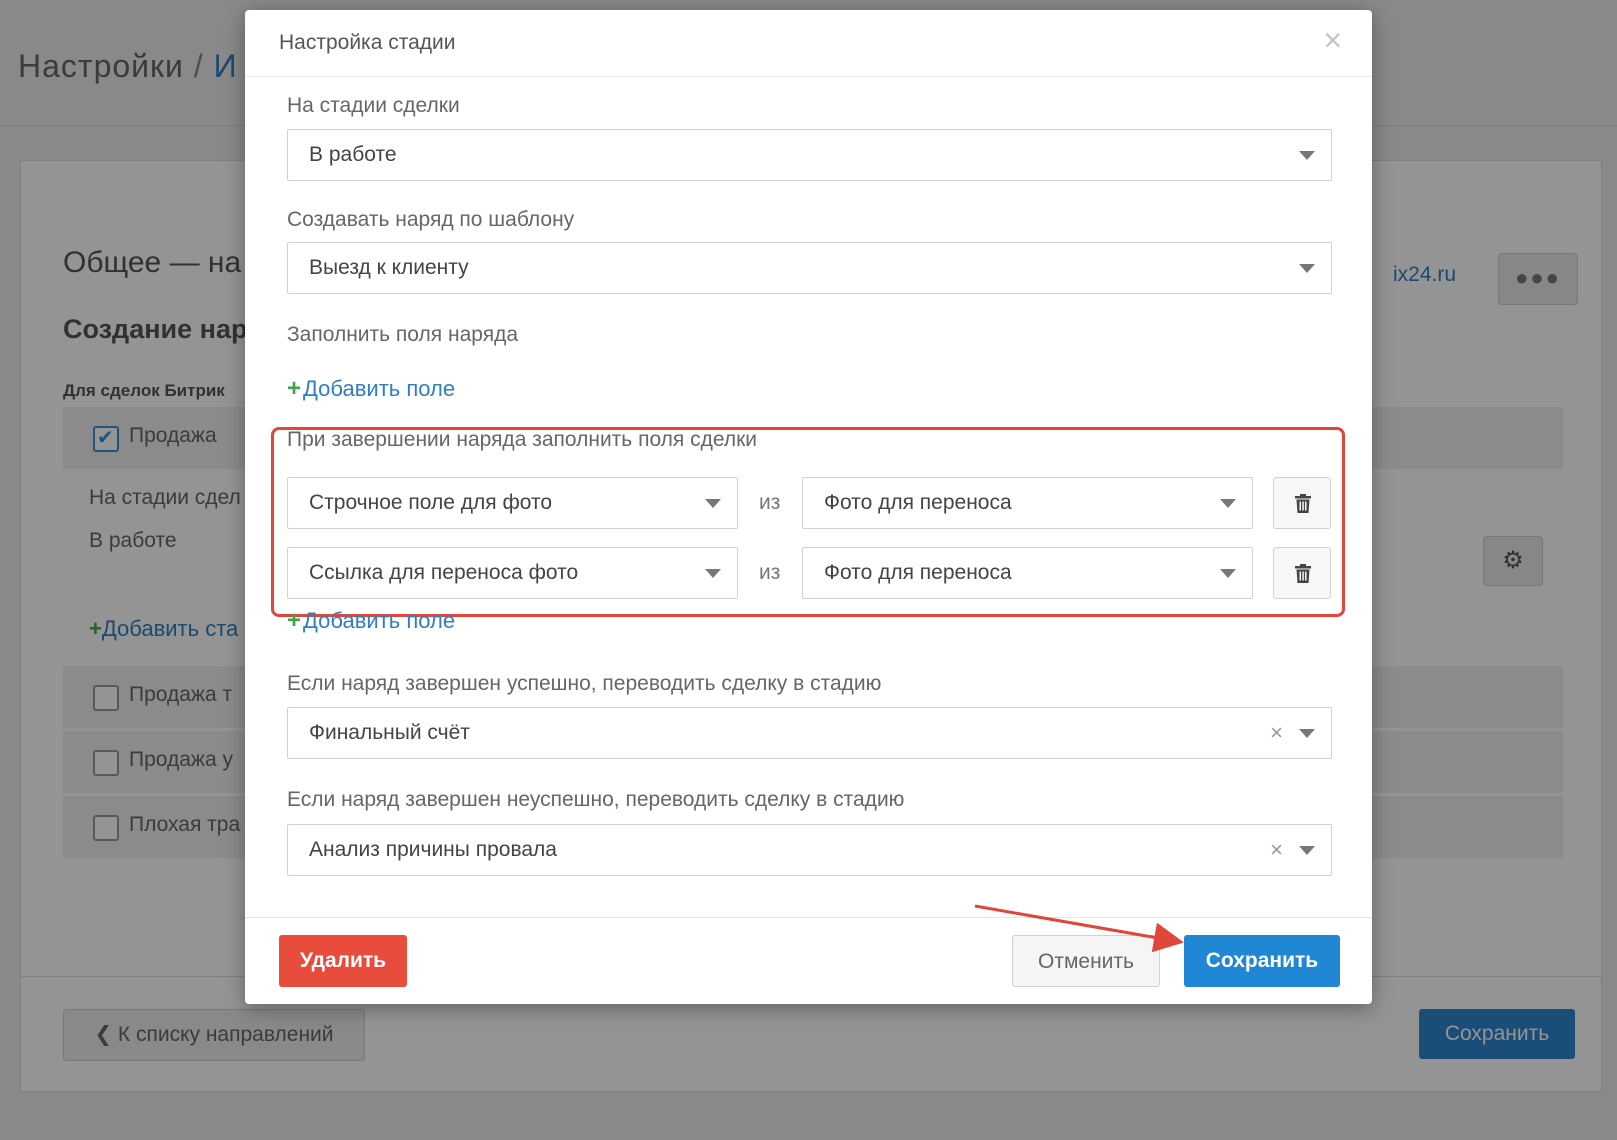 The width and height of the screenshot is (1617, 1140). Describe the element at coordinates (373, 105) in the screenshot. I see `deal-stage-label: На стадии сделки` at that location.